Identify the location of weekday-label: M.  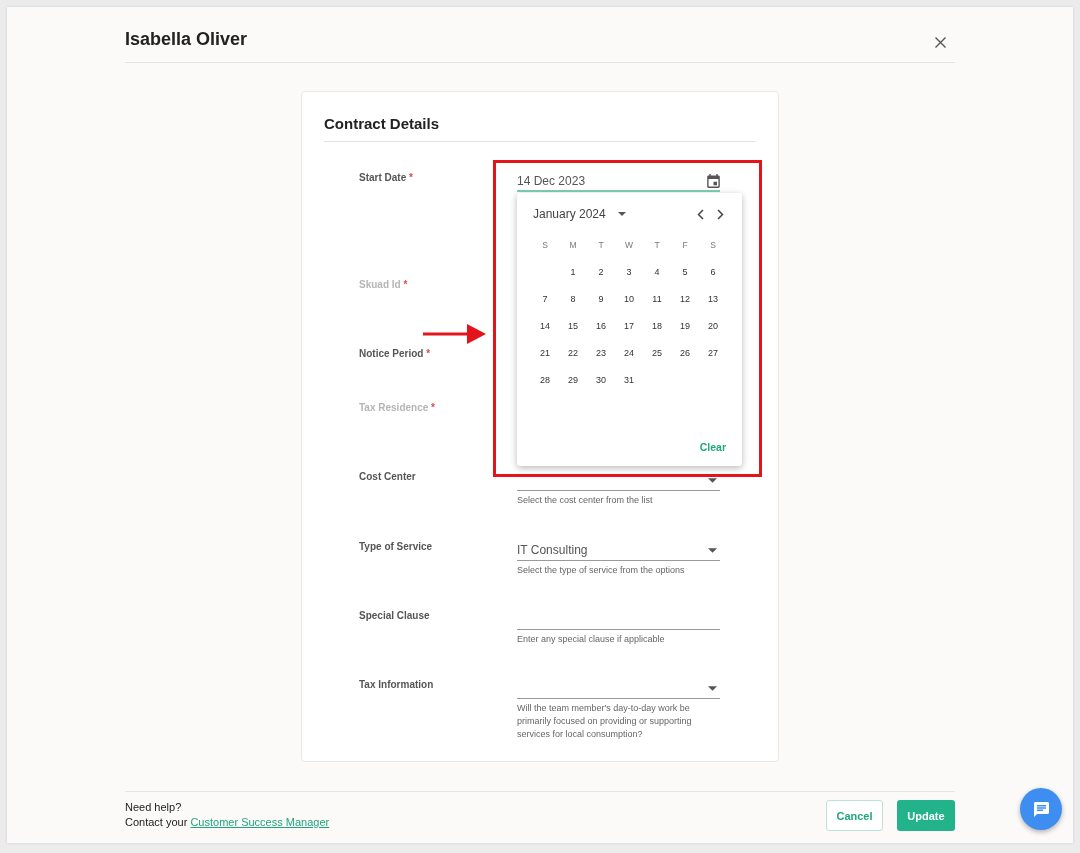
(573, 244).